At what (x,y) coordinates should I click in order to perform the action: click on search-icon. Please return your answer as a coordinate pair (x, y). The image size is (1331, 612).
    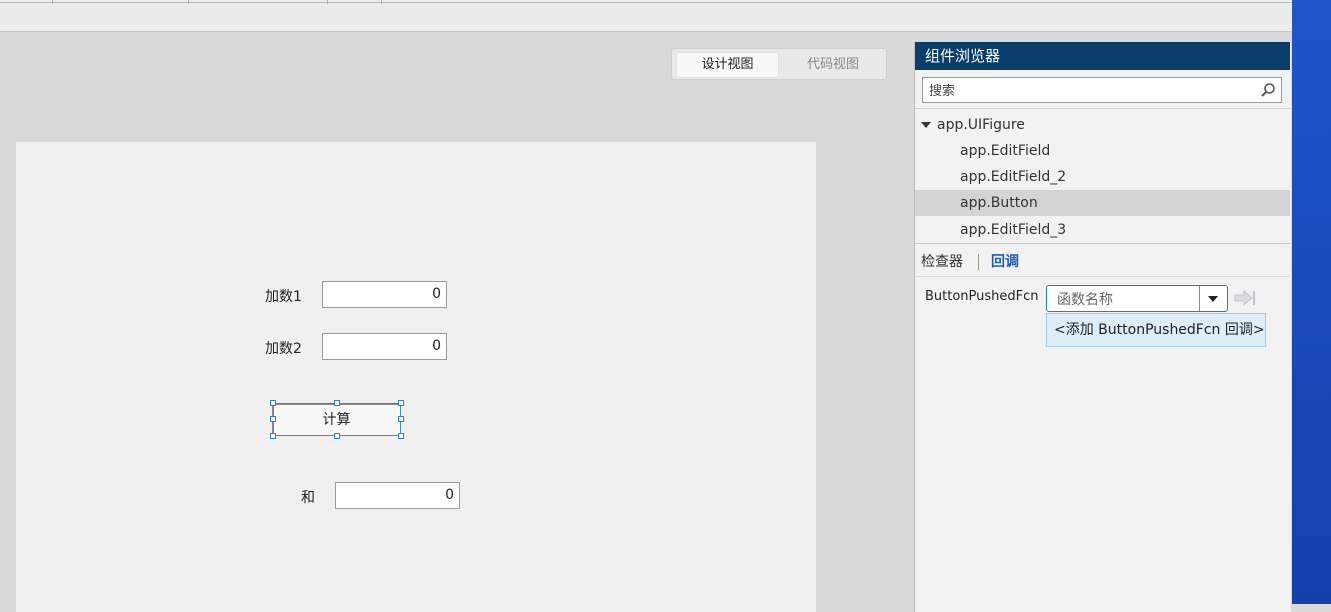
    Looking at the image, I should click on (1268, 90).